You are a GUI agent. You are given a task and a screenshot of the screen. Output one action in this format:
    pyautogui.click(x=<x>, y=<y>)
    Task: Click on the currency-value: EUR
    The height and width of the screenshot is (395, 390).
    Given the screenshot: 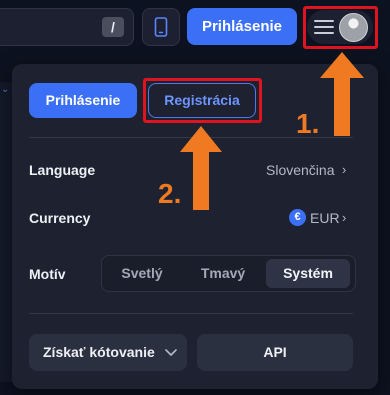 What is the action you would take?
    pyautogui.click(x=325, y=218)
    